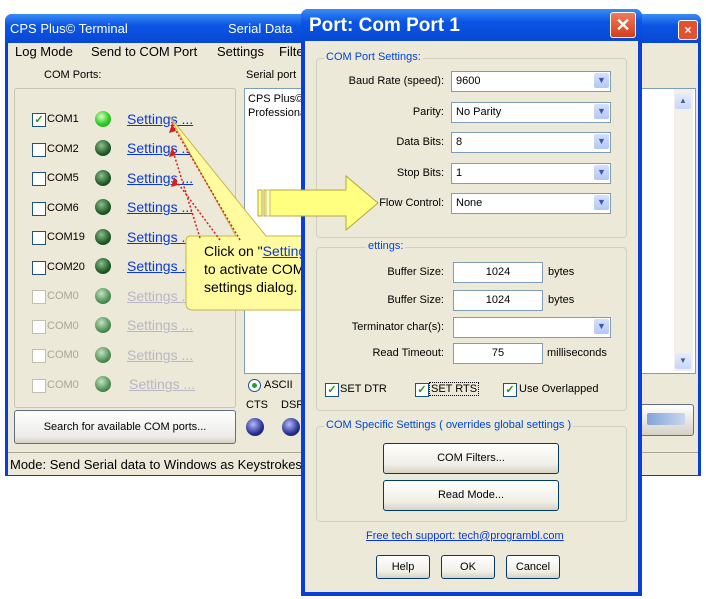  What do you see at coordinates (454, 389) in the screenshot?
I see `set-rts-label: SET RTS` at bounding box center [454, 389].